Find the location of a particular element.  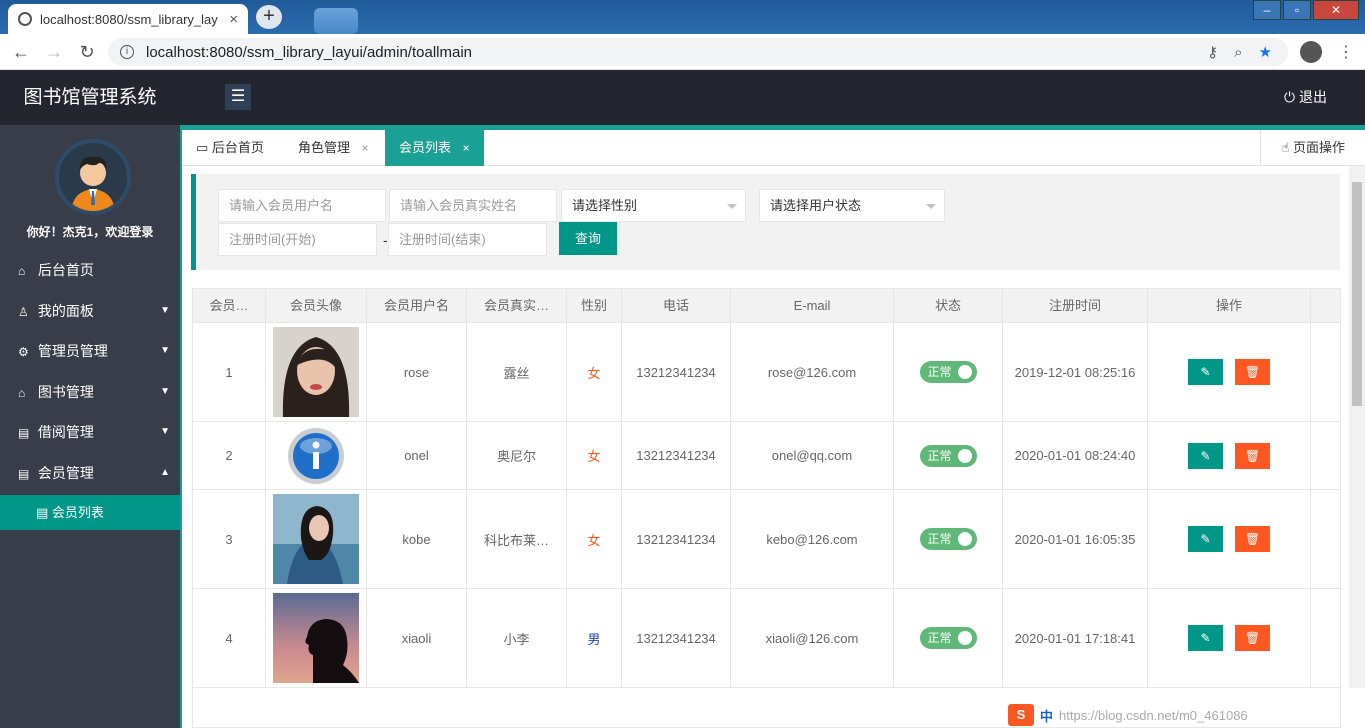

sidebar-item-borrow-manage: ▤ 借阅管理 ▼ is located at coordinates (90, 432).